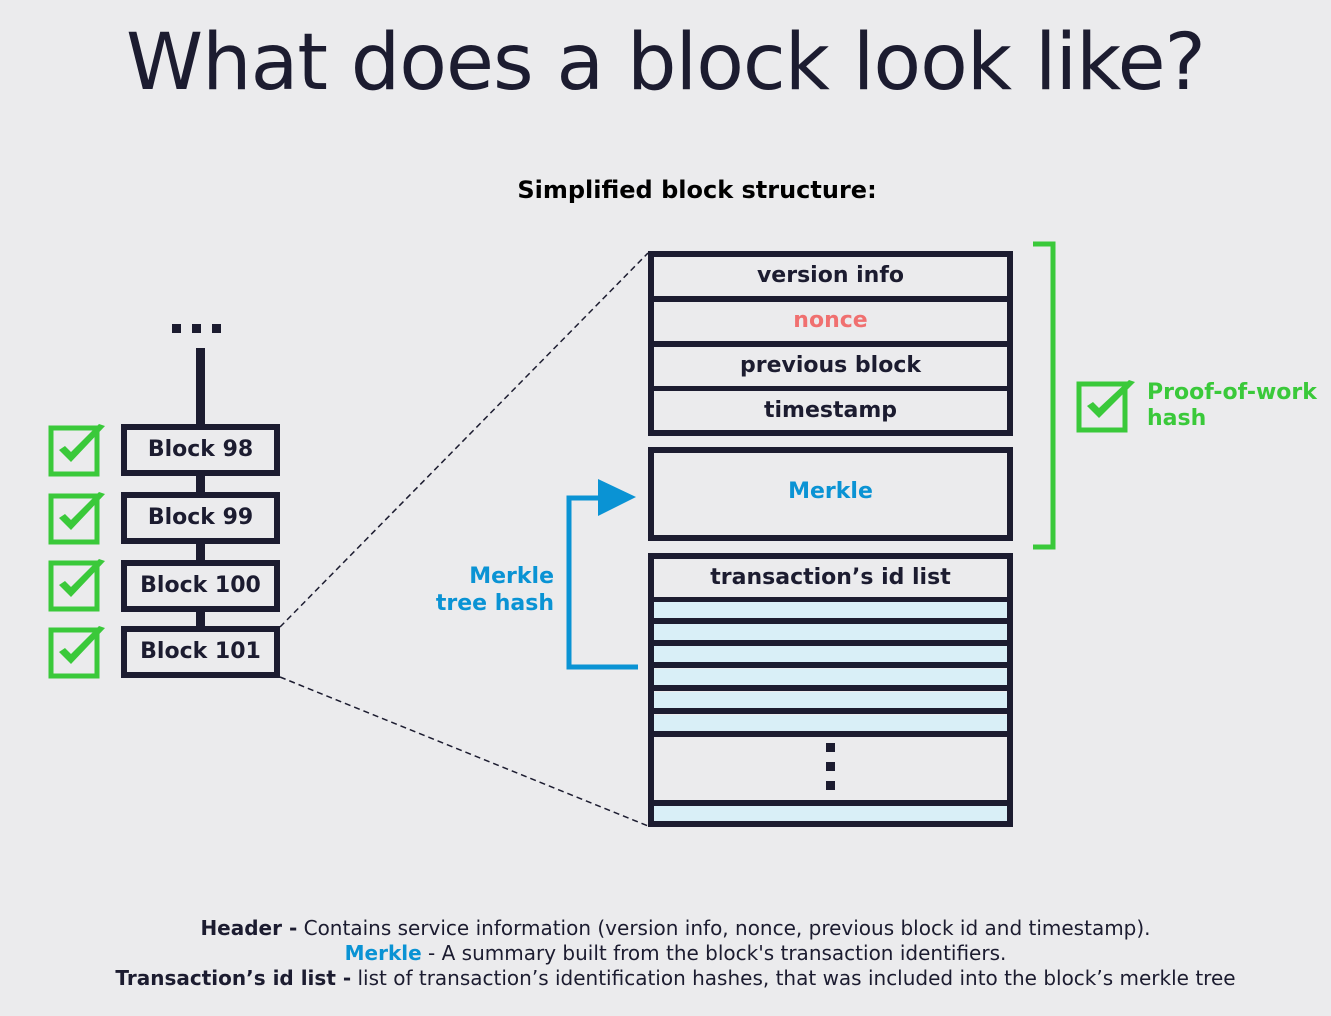 The height and width of the screenshot is (1016, 1331). Describe the element at coordinates (1232, 392) in the screenshot. I see `proof-of-work-line1: Proof-of-work` at that location.